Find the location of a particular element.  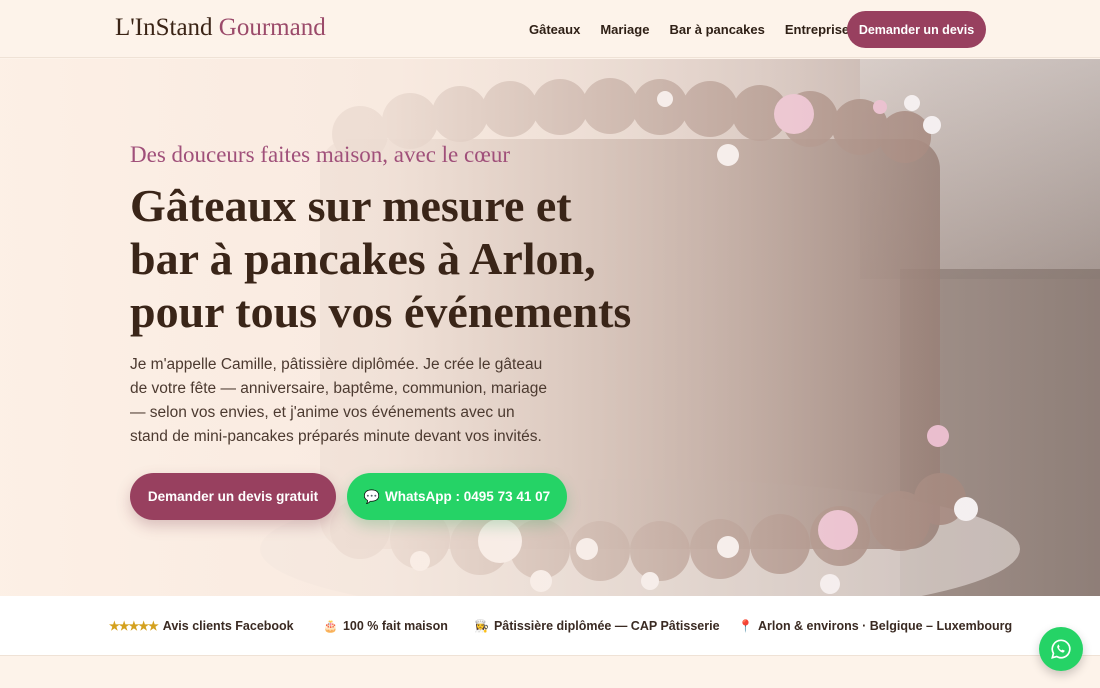

whatsapp-button: 💬 WhatsApp : 0495 73 41 07 is located at coordinates (457, 496).